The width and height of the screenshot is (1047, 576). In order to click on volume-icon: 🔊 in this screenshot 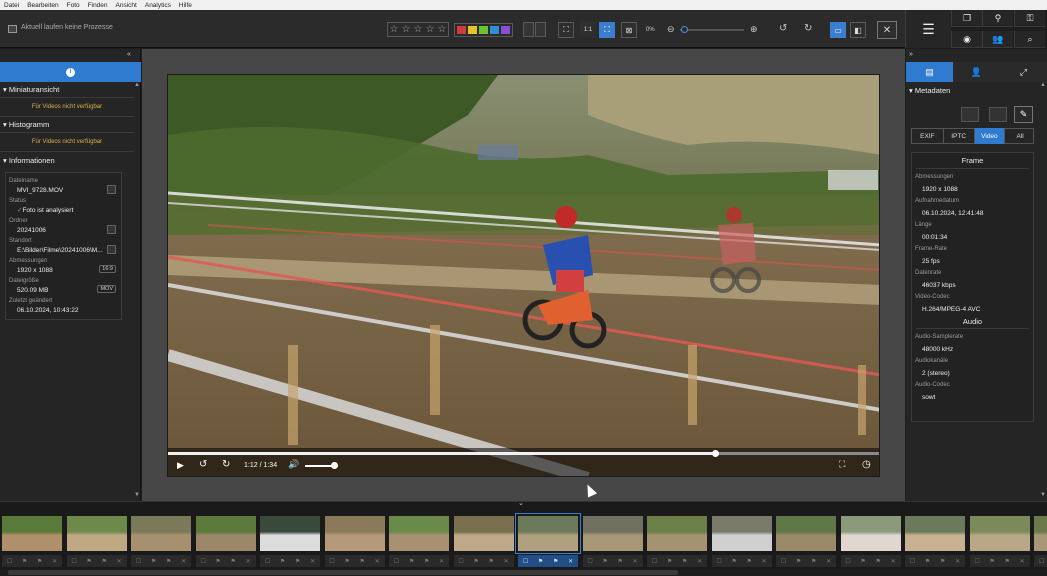, I will do `click(293, 464)`.